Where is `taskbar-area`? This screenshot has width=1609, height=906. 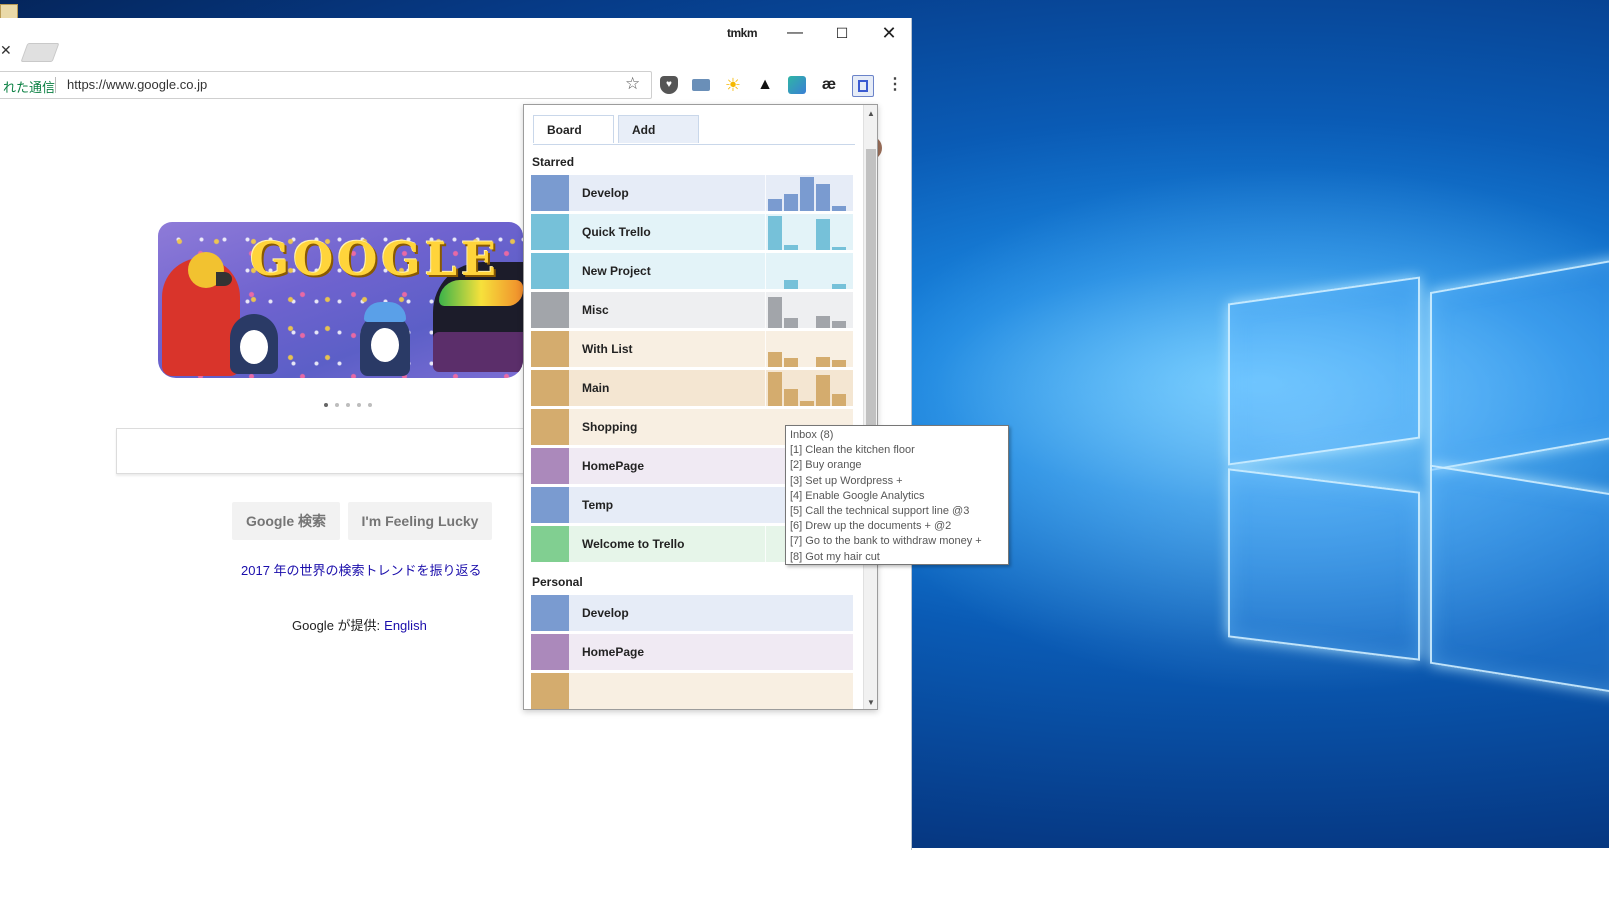
taskbar-area is located at coordinates (804, 877).